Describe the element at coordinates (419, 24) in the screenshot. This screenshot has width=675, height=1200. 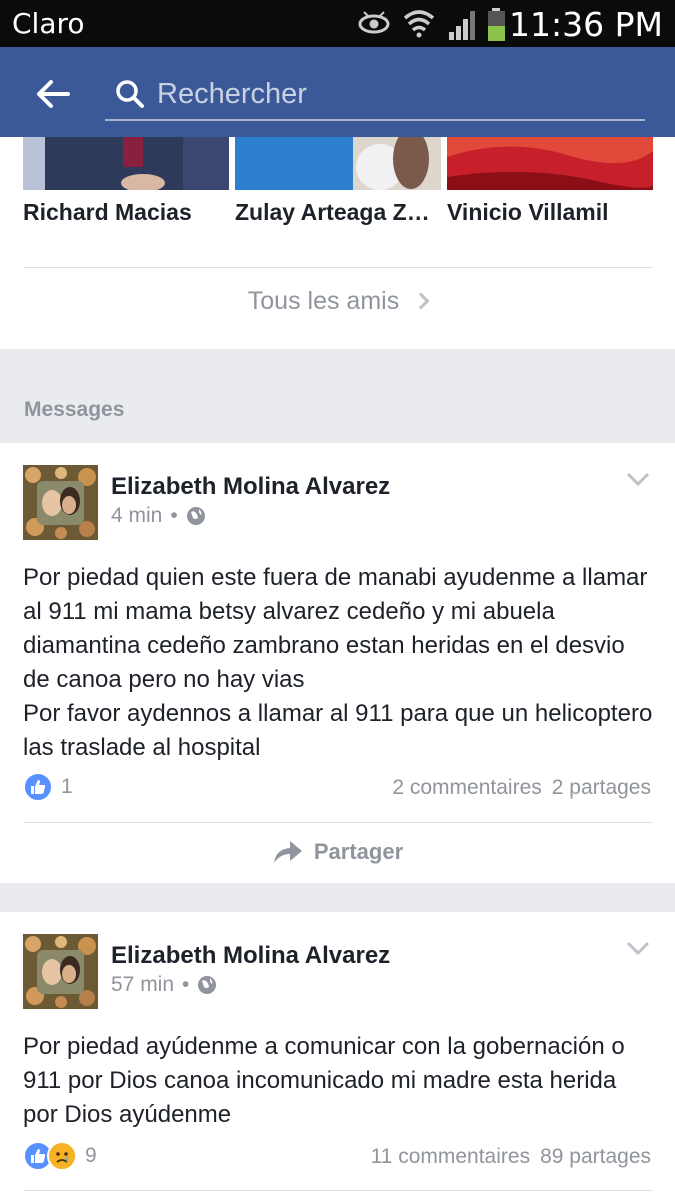
I see `wifi-icon` at that location.